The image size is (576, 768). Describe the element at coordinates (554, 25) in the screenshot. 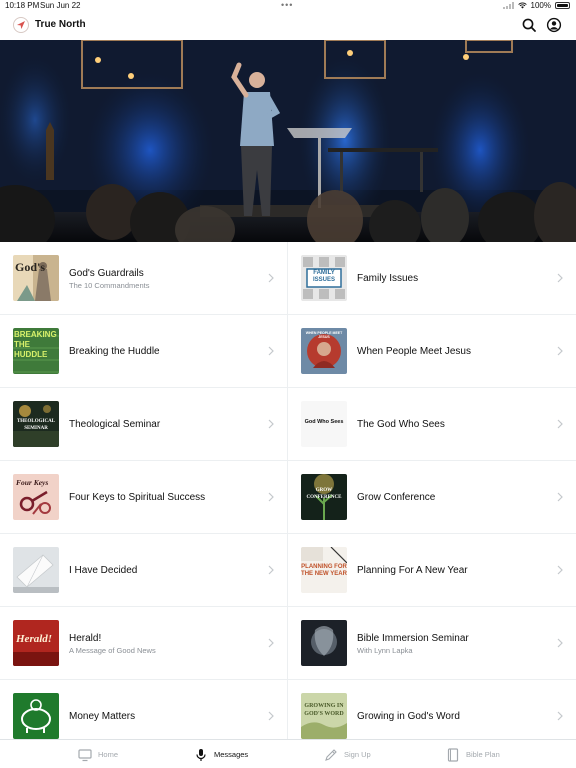

I see `account-icon` at that location.